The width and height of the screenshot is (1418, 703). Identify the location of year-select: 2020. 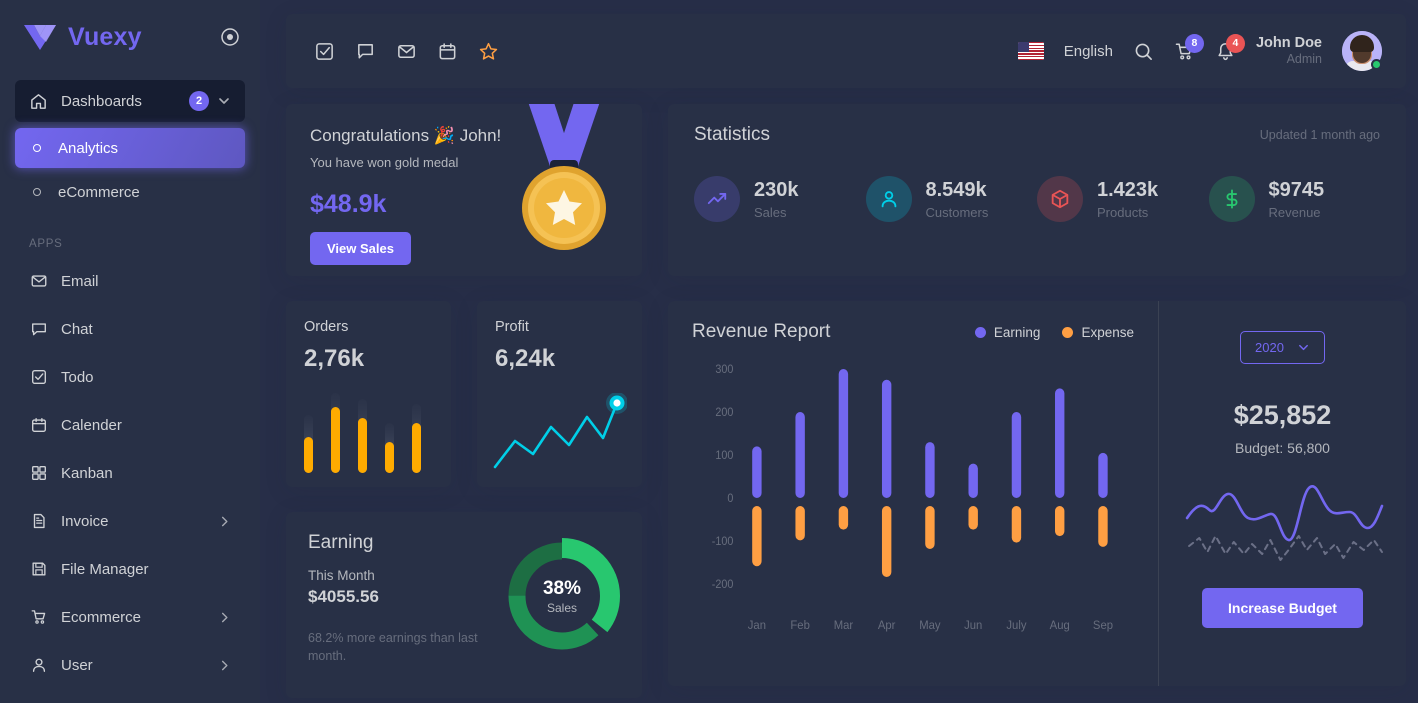
(1282, 347).